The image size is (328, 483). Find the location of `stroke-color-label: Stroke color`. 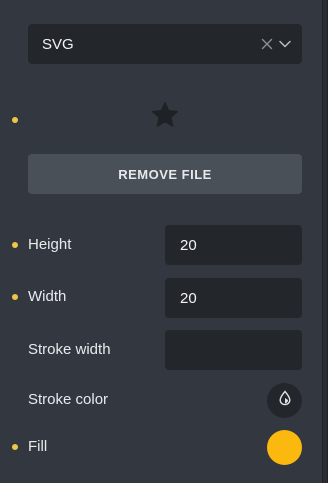

stroke-color-label: Stroke color is located at coordinates (68, 399).